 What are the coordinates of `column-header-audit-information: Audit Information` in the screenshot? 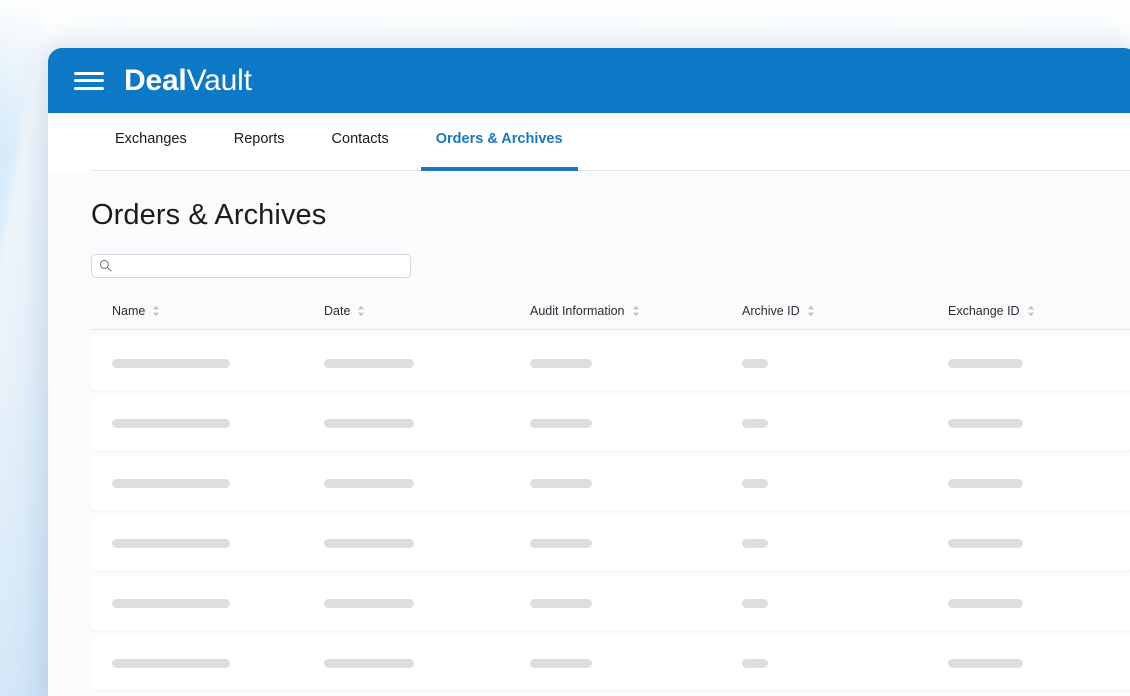 It's located at (636, 311).